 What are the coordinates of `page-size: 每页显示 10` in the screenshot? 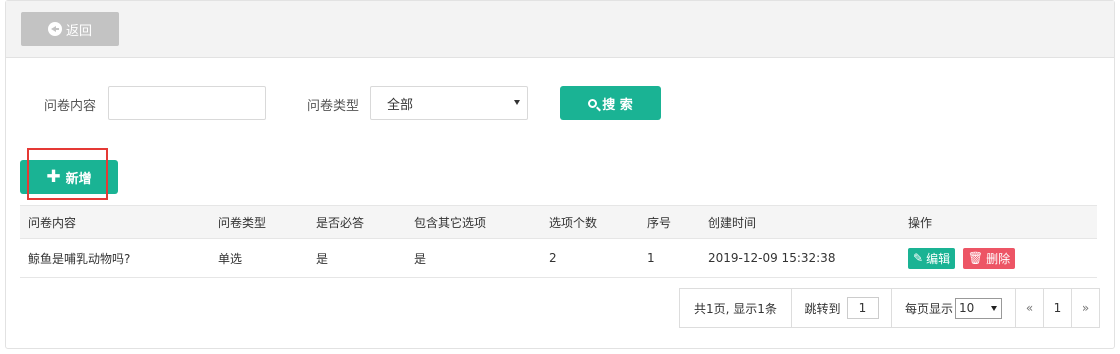 It's located at (953, 308).